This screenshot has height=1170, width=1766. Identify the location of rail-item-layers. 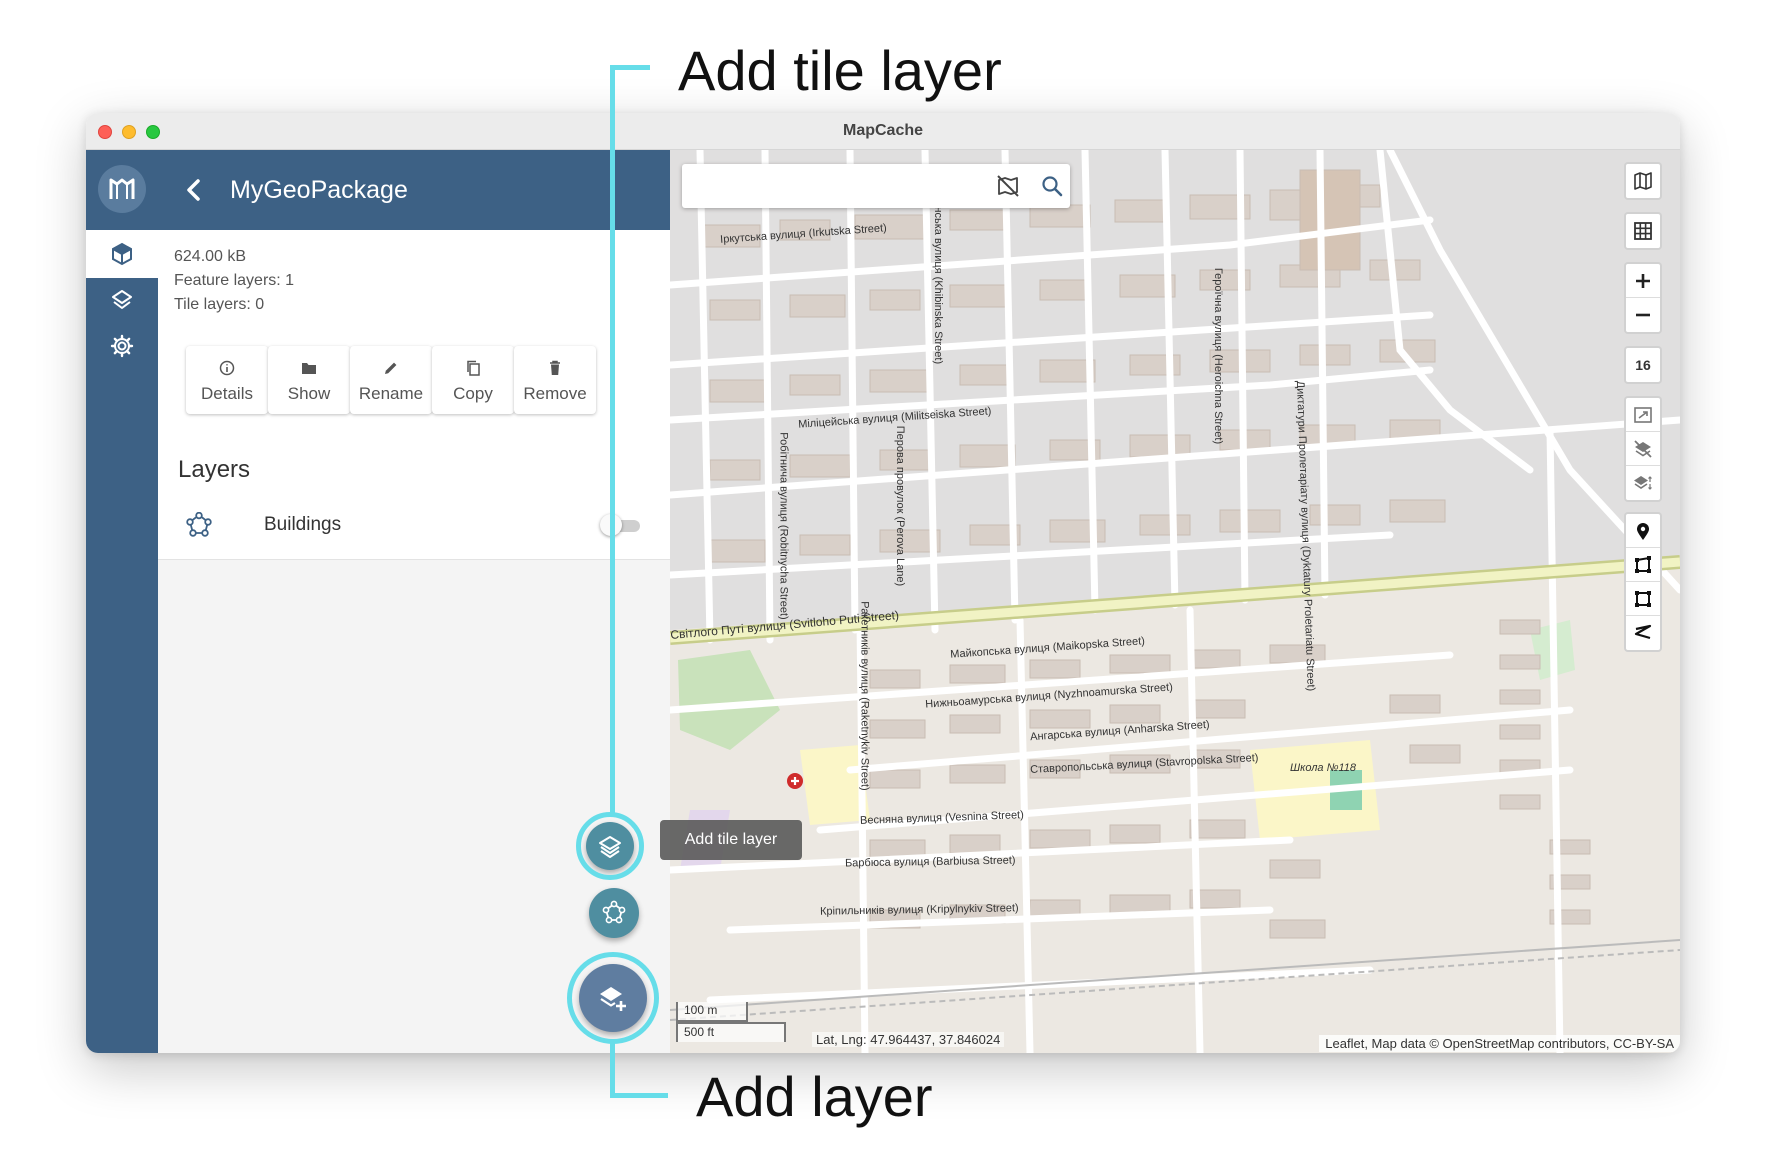
(122, 300).